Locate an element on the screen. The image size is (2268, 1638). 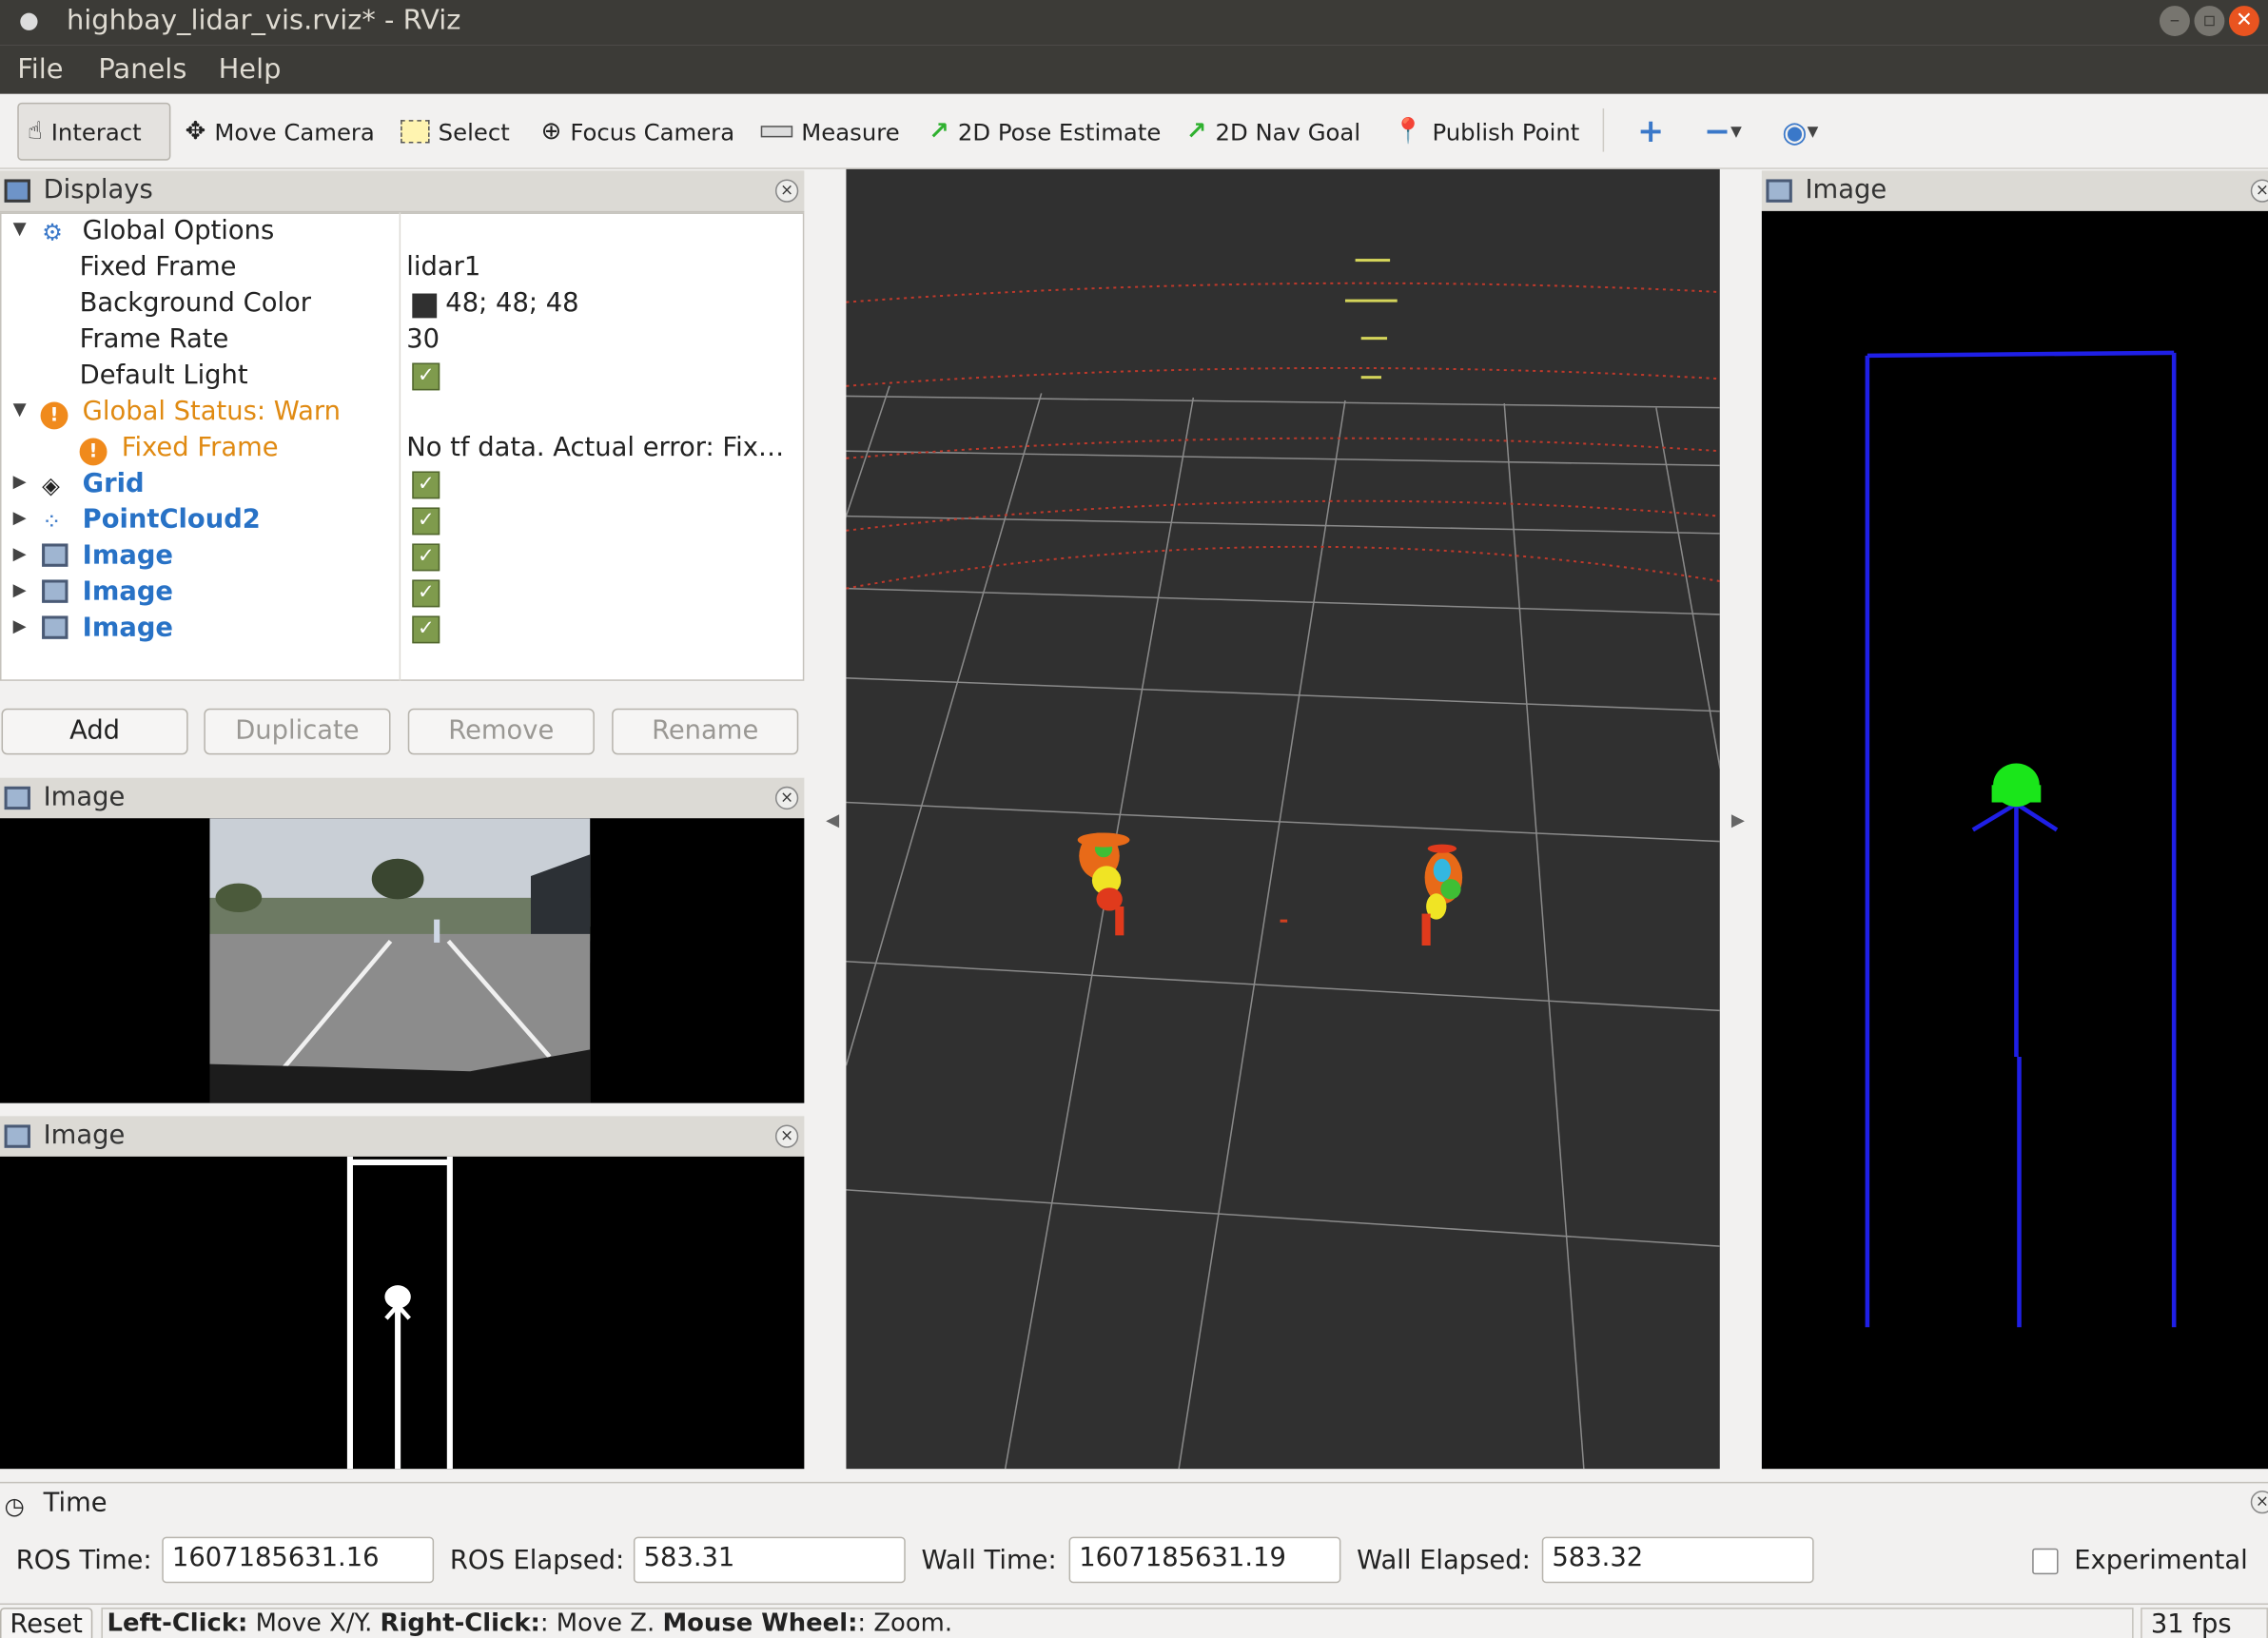
hand-icon: ☝ is located at coordinates (35, 131).